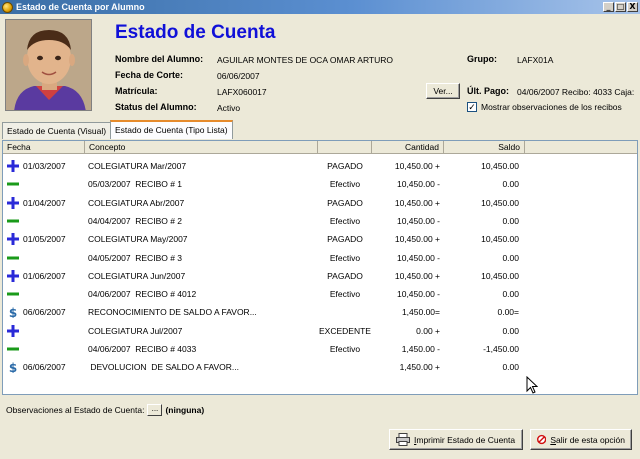 This screenshot has width=640, height=459. I want to click on cell-saldo: -1,450.00, so click(501, 349).